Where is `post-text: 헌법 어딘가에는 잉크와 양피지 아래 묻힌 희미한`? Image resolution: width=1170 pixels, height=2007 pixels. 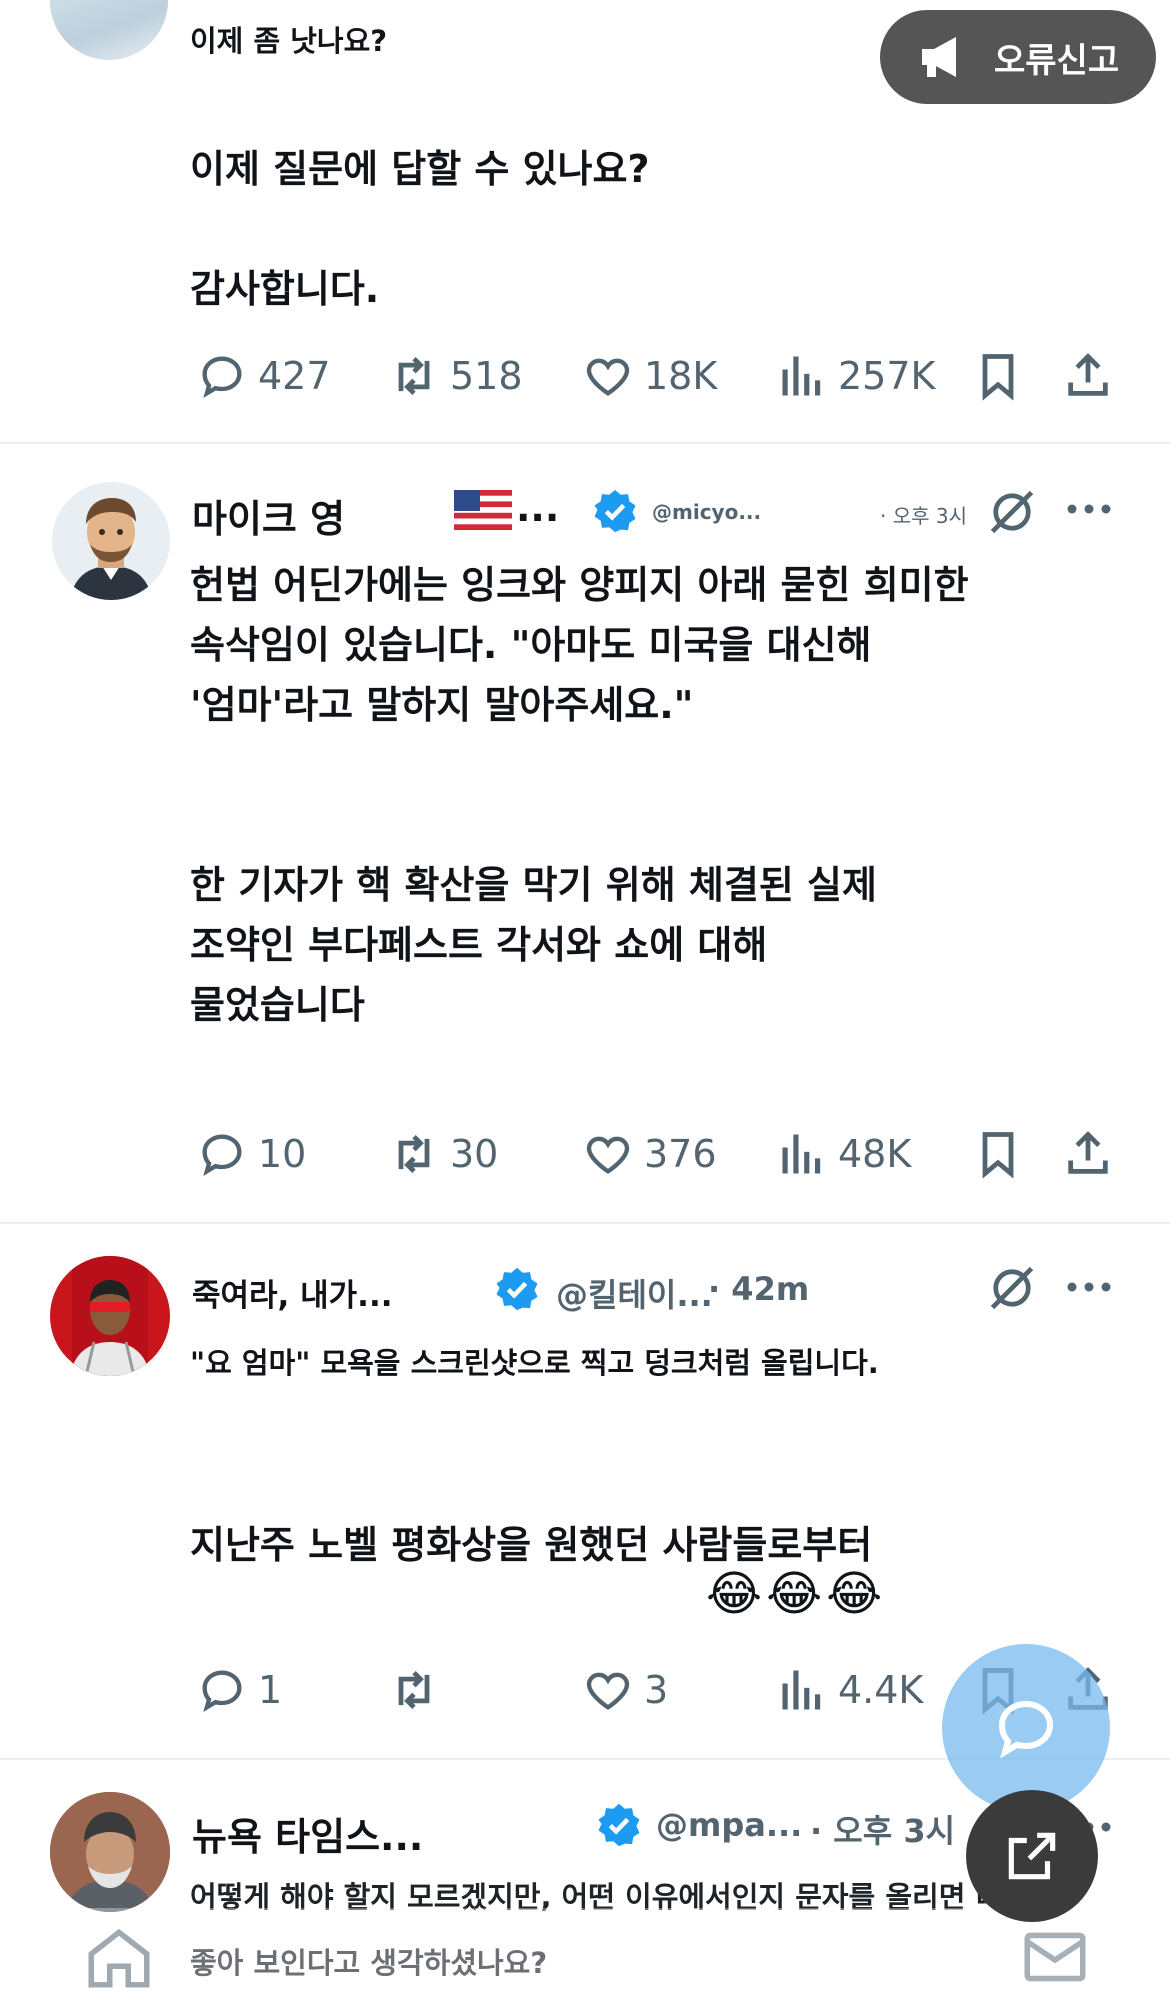 post-text: 헌법 어딘가에는 잉크와 양피지 아래 묻힌 희미한 is located at coordinates (579, 585).